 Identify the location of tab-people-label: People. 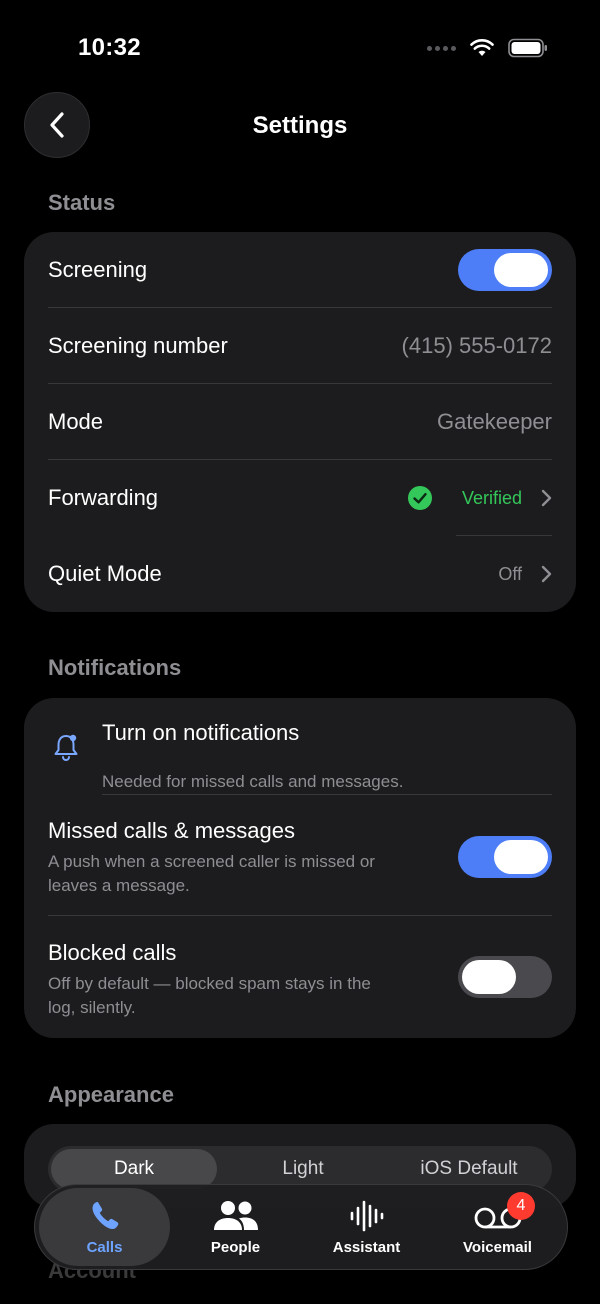
(235, 1247).